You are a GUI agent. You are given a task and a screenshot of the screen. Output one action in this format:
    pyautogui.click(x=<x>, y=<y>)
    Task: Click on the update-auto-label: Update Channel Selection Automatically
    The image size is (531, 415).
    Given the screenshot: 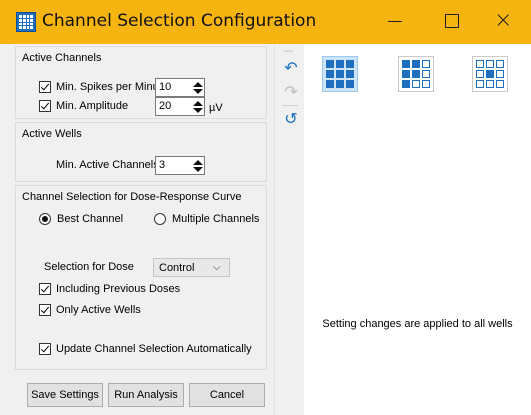 What is the action you would take?
    pyautogui.click(x=154, y=349)
    